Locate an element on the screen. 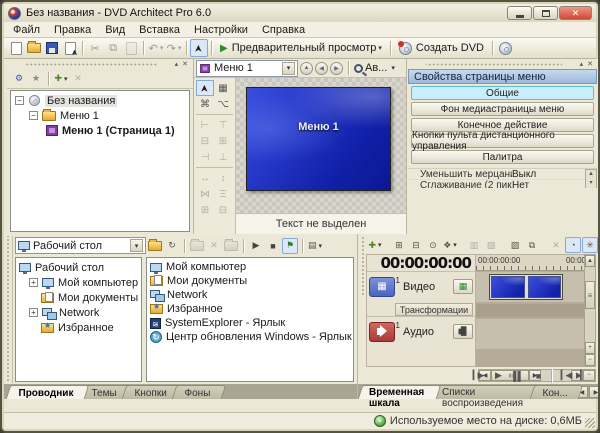 The height and width of the screenshot is (433, 600). video-track-button: ▦ is located at coordinates (463, 286).